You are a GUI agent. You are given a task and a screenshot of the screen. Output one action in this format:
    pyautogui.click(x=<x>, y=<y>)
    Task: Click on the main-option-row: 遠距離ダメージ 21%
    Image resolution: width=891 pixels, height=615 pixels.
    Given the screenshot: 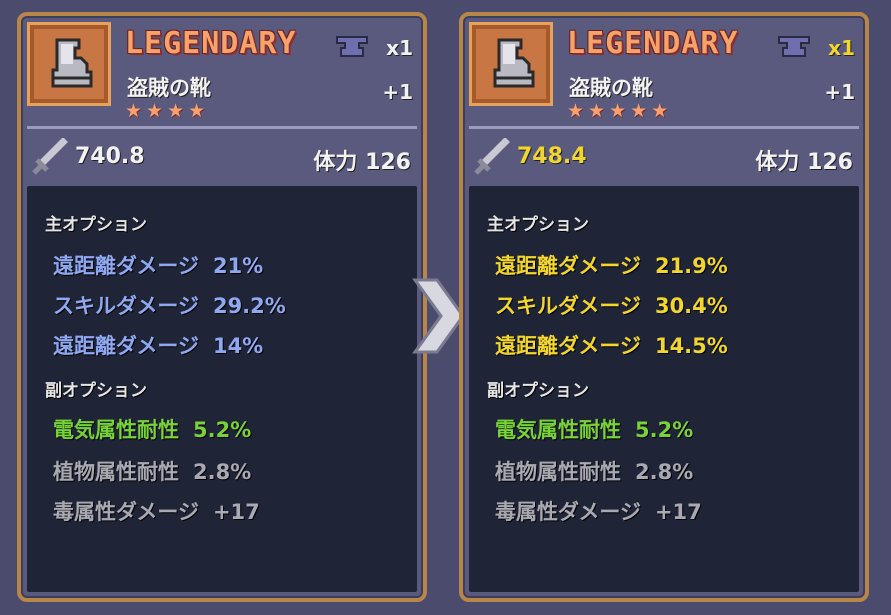 What is the action you would take?
    pyautogui.click(x=158, y=265)
    